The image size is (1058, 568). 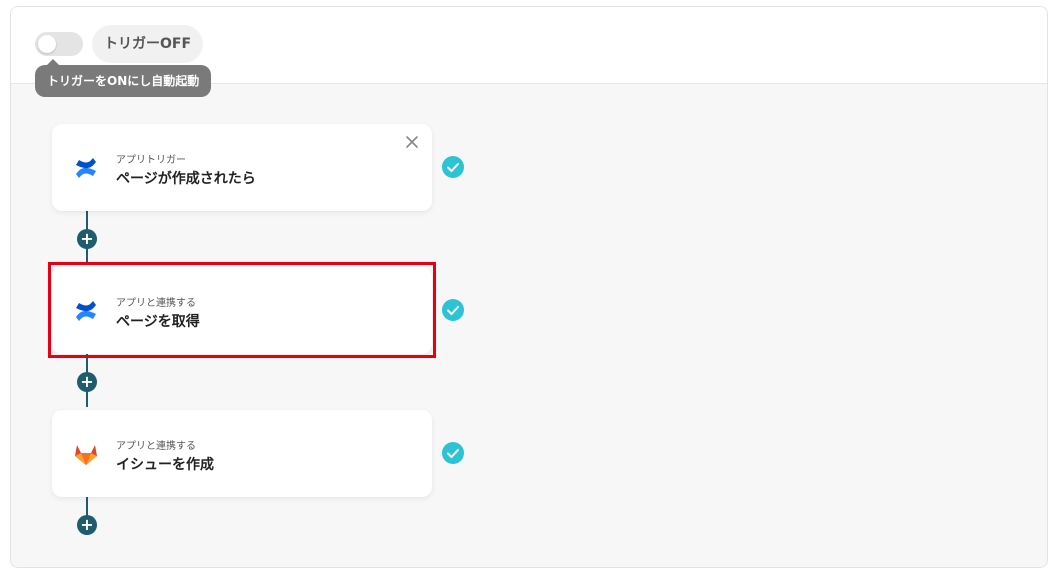 What do you see at coordinates (158, 322) in the screenshot?
I see `step-title: ページを取得` at bounding box center [158, 322].